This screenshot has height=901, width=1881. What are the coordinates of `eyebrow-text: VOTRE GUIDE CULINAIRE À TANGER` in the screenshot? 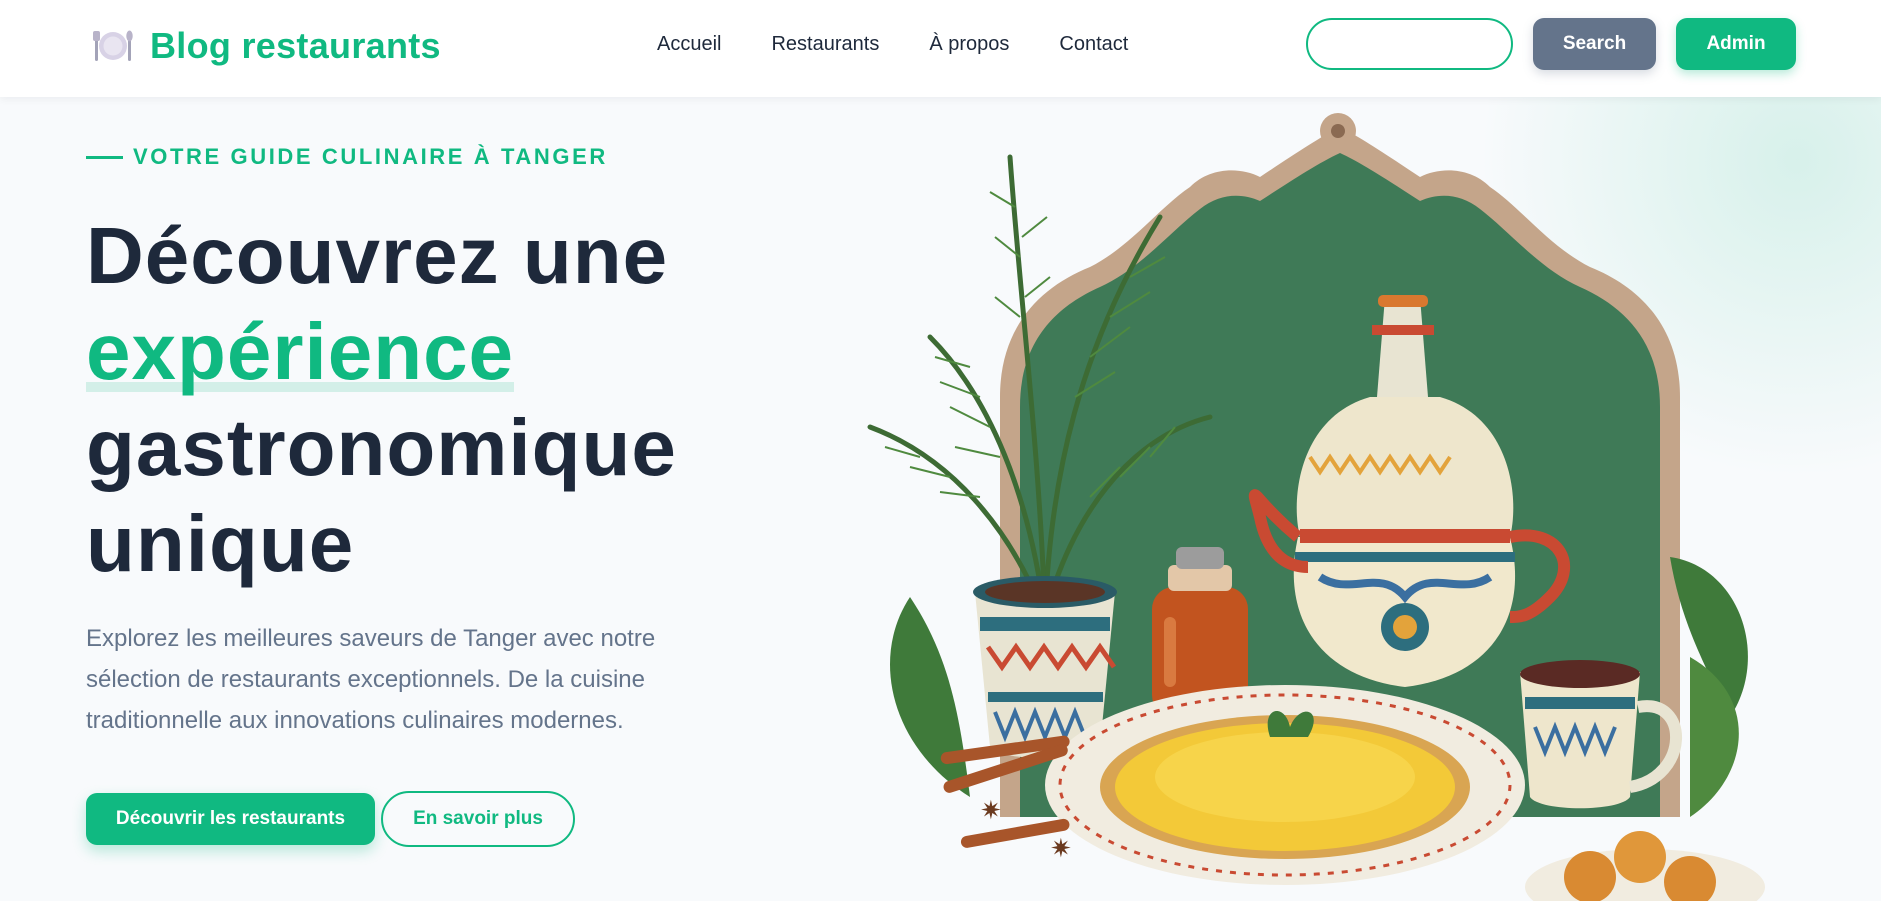 It's located at (370, 156).